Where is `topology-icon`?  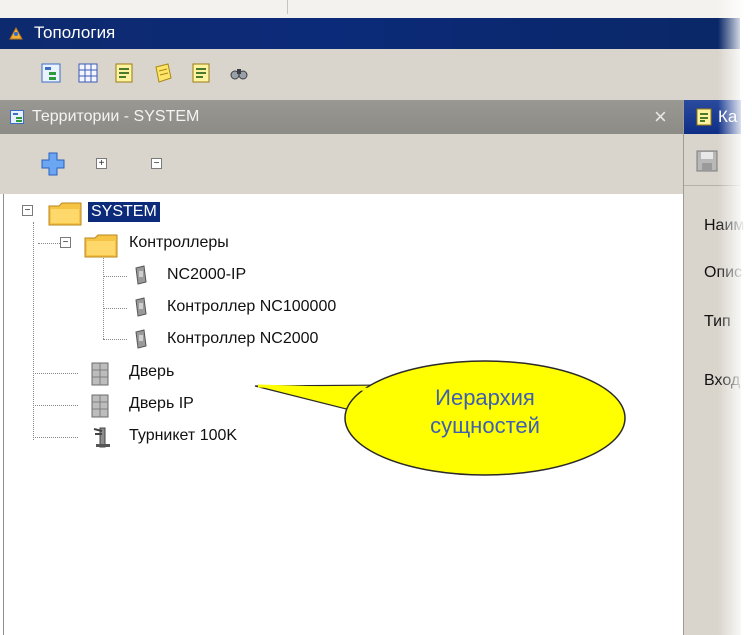
topology-icon is located at coordinates (16, 33).